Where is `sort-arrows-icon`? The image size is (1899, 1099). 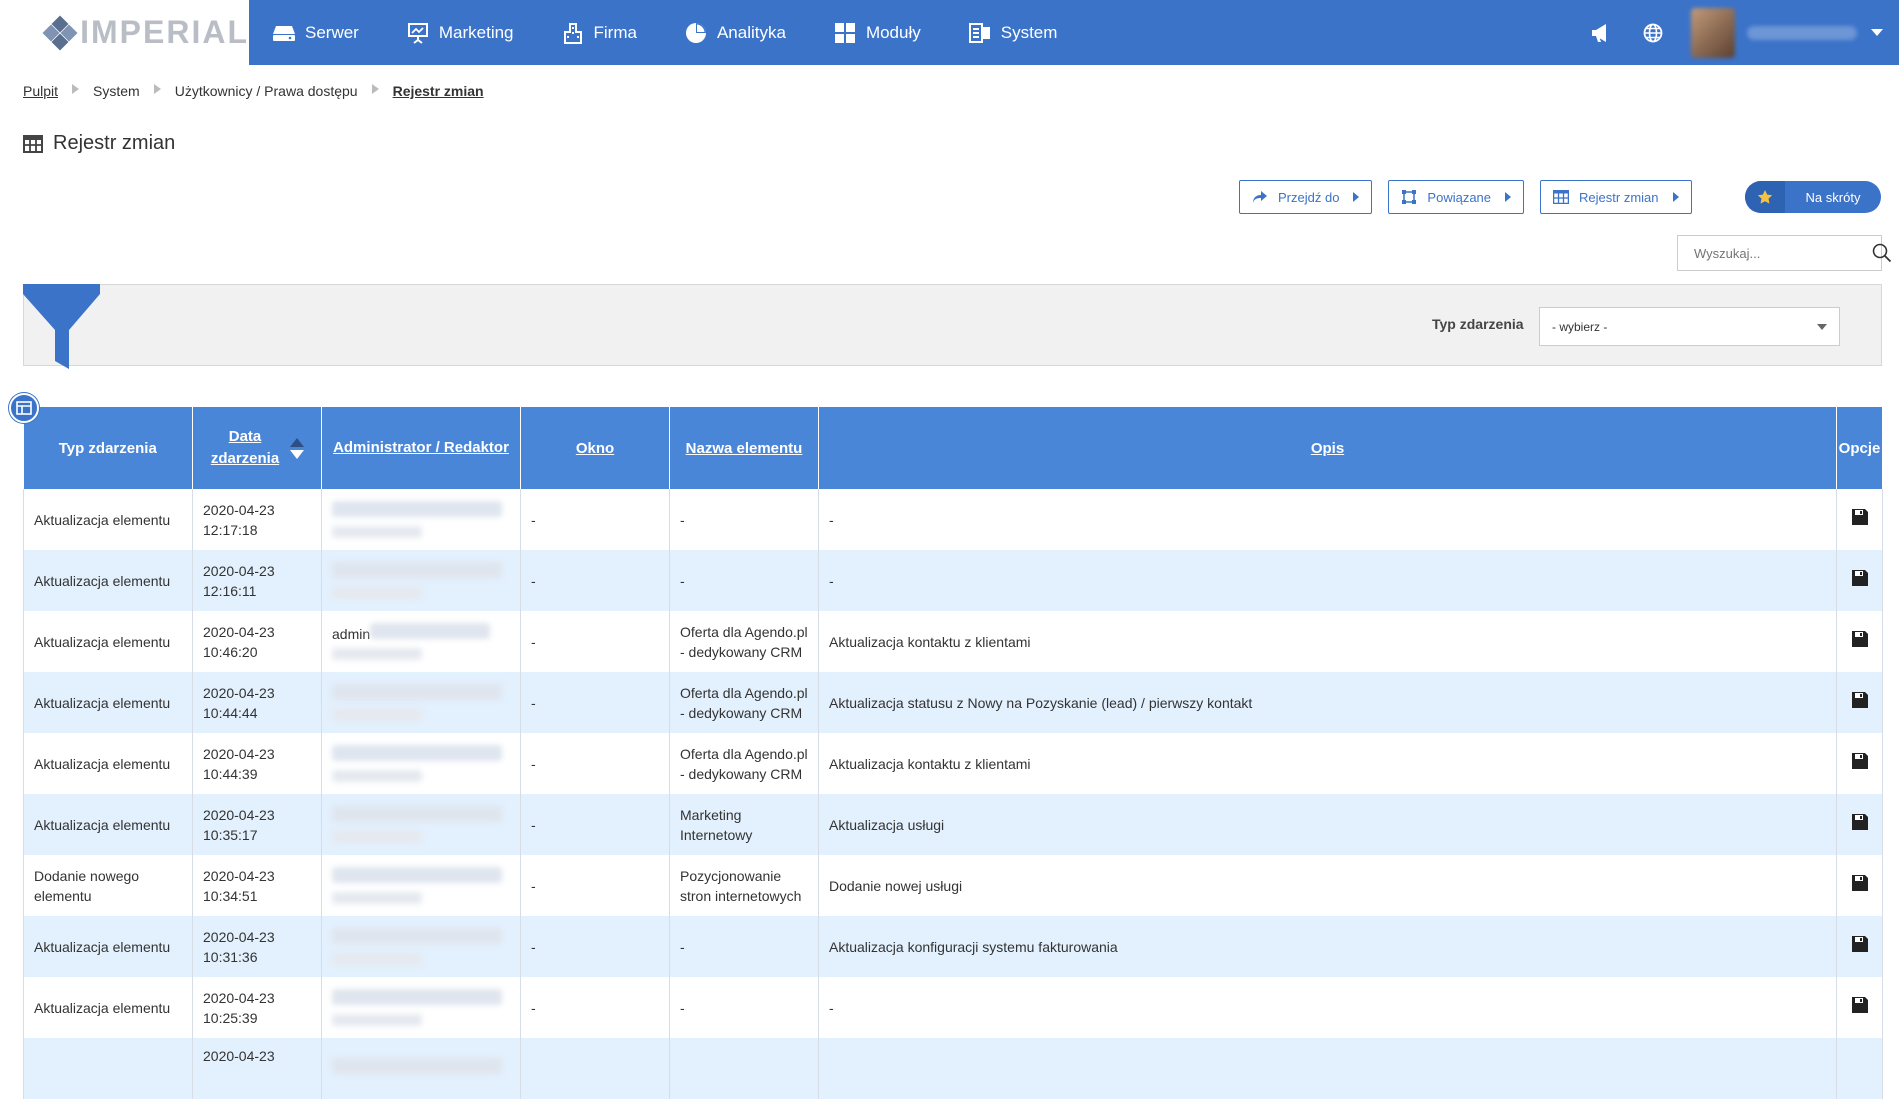 sort-arrows-icon is located at coordinates (297, 448).